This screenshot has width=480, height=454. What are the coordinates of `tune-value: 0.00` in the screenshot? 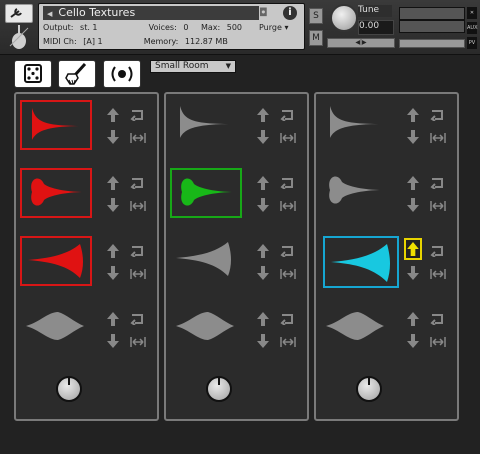 It's located at (376, 27).